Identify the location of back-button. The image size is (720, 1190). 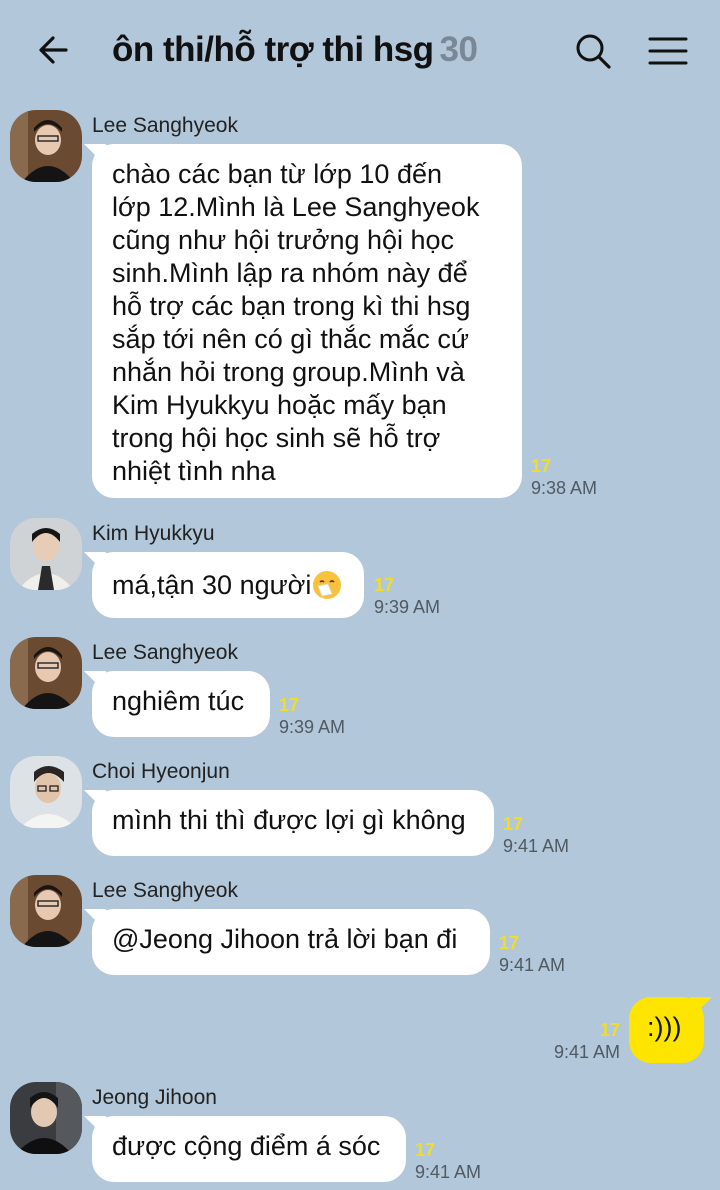
(54, 50).